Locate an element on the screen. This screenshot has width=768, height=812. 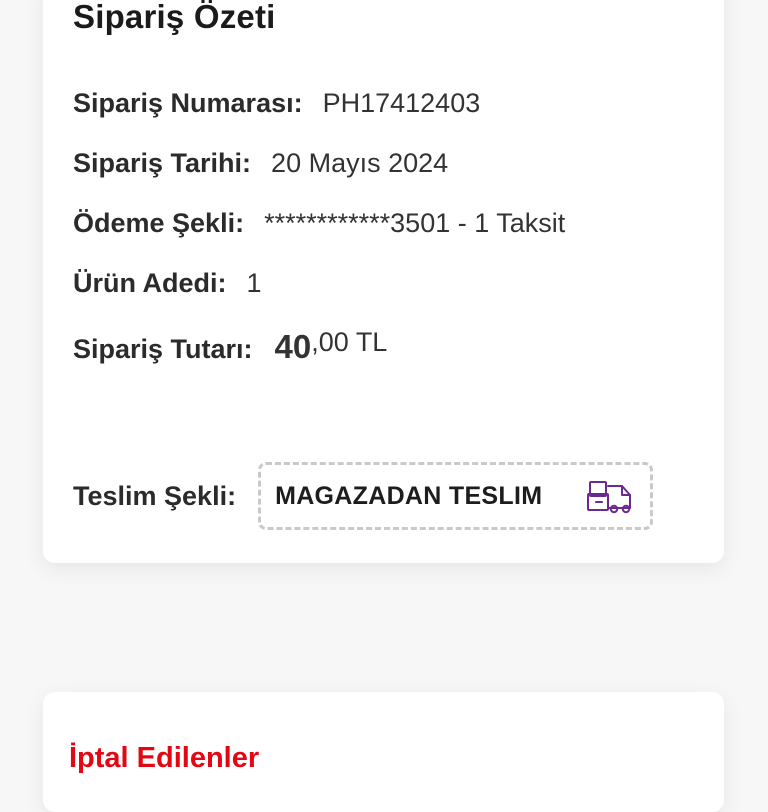
delivery-method-box: MAGAZADAN TESLIM is located at coordinates (456, 496).